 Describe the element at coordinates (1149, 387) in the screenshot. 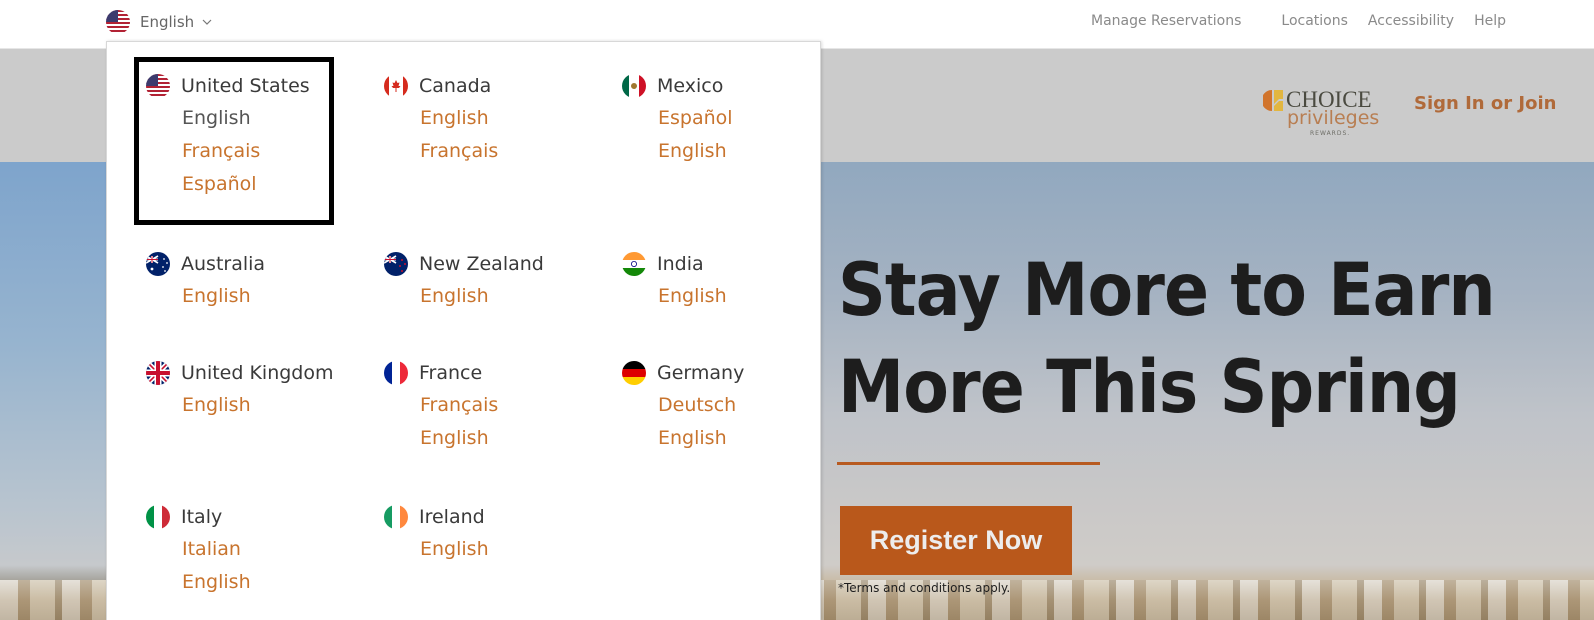

I see `headline-line-2: More This Spring` at that location.